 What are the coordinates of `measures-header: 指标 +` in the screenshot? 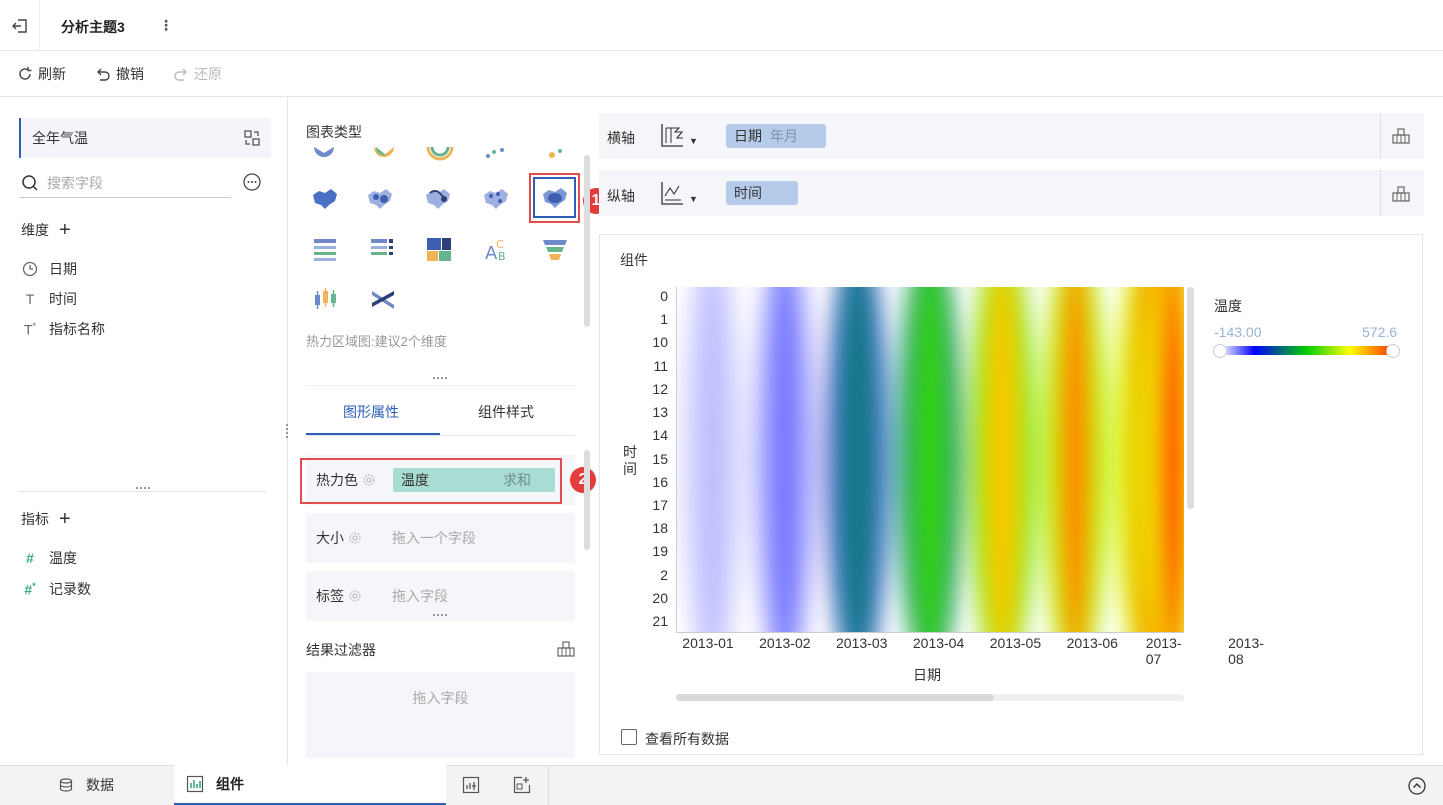 It's located at (46, 519).